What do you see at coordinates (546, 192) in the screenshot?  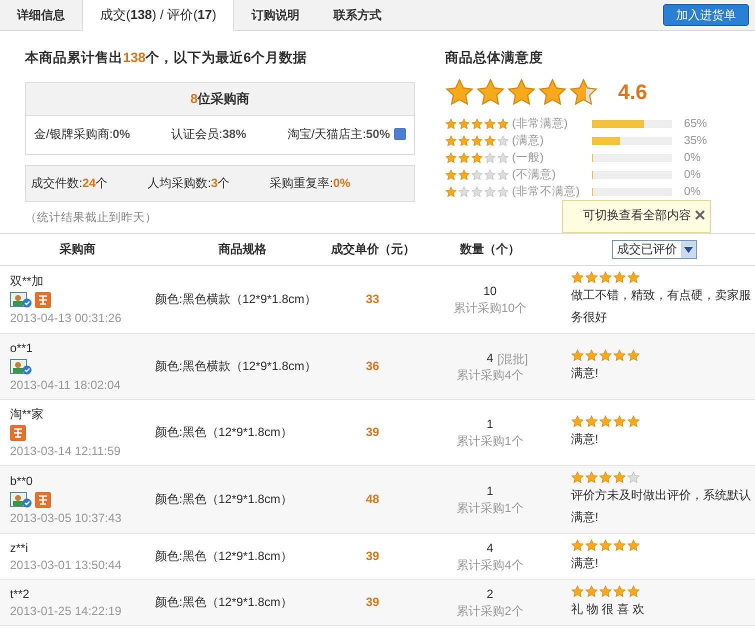 I see `rating-label: (非常不满意)` at bounding box center [546, 192].